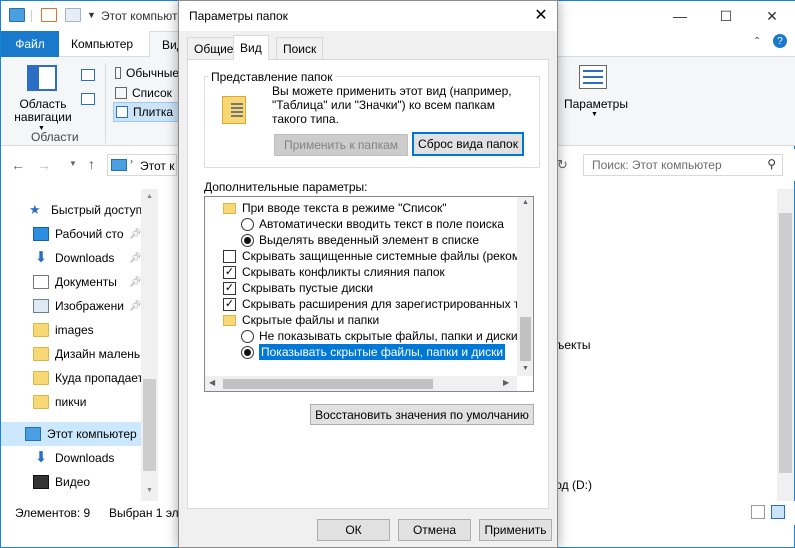  Describe the element at coordinates (369, 240) in the screenshot. I see `list-item-label: Выделять введенный элемент в списке` at that location.